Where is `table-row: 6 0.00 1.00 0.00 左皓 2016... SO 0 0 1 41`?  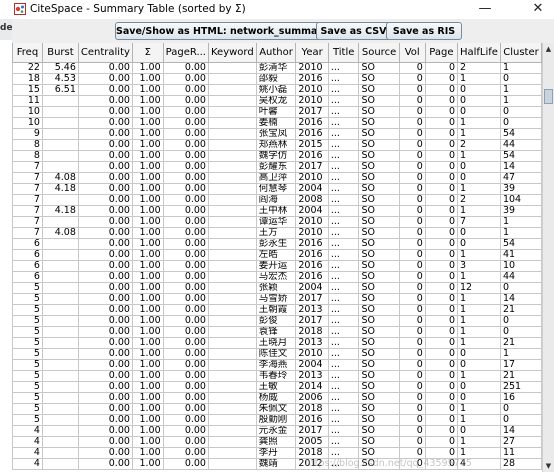 table-row: 6 0.00 1.00 0.00 左皓 2016... SO 0 0 1 41 is located at coordinates (277, 254).